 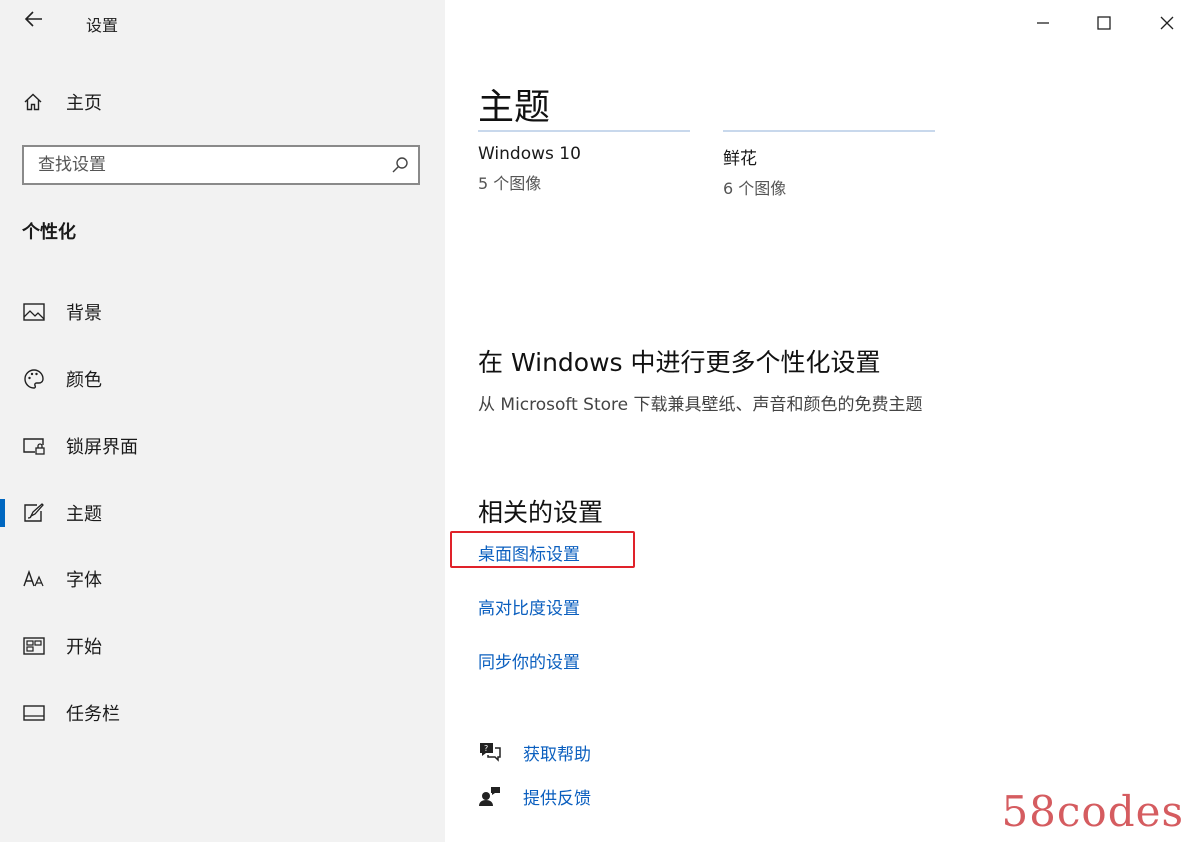 What do you see at coordinates (84, 313) in the screenshot?
I see `nav-item-label: 背景` at bounding box center [84, 313].